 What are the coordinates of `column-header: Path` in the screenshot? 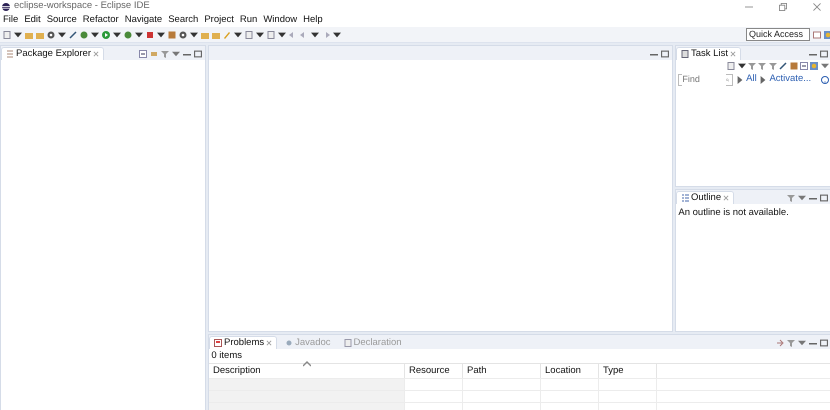 It's located at (502, 371).